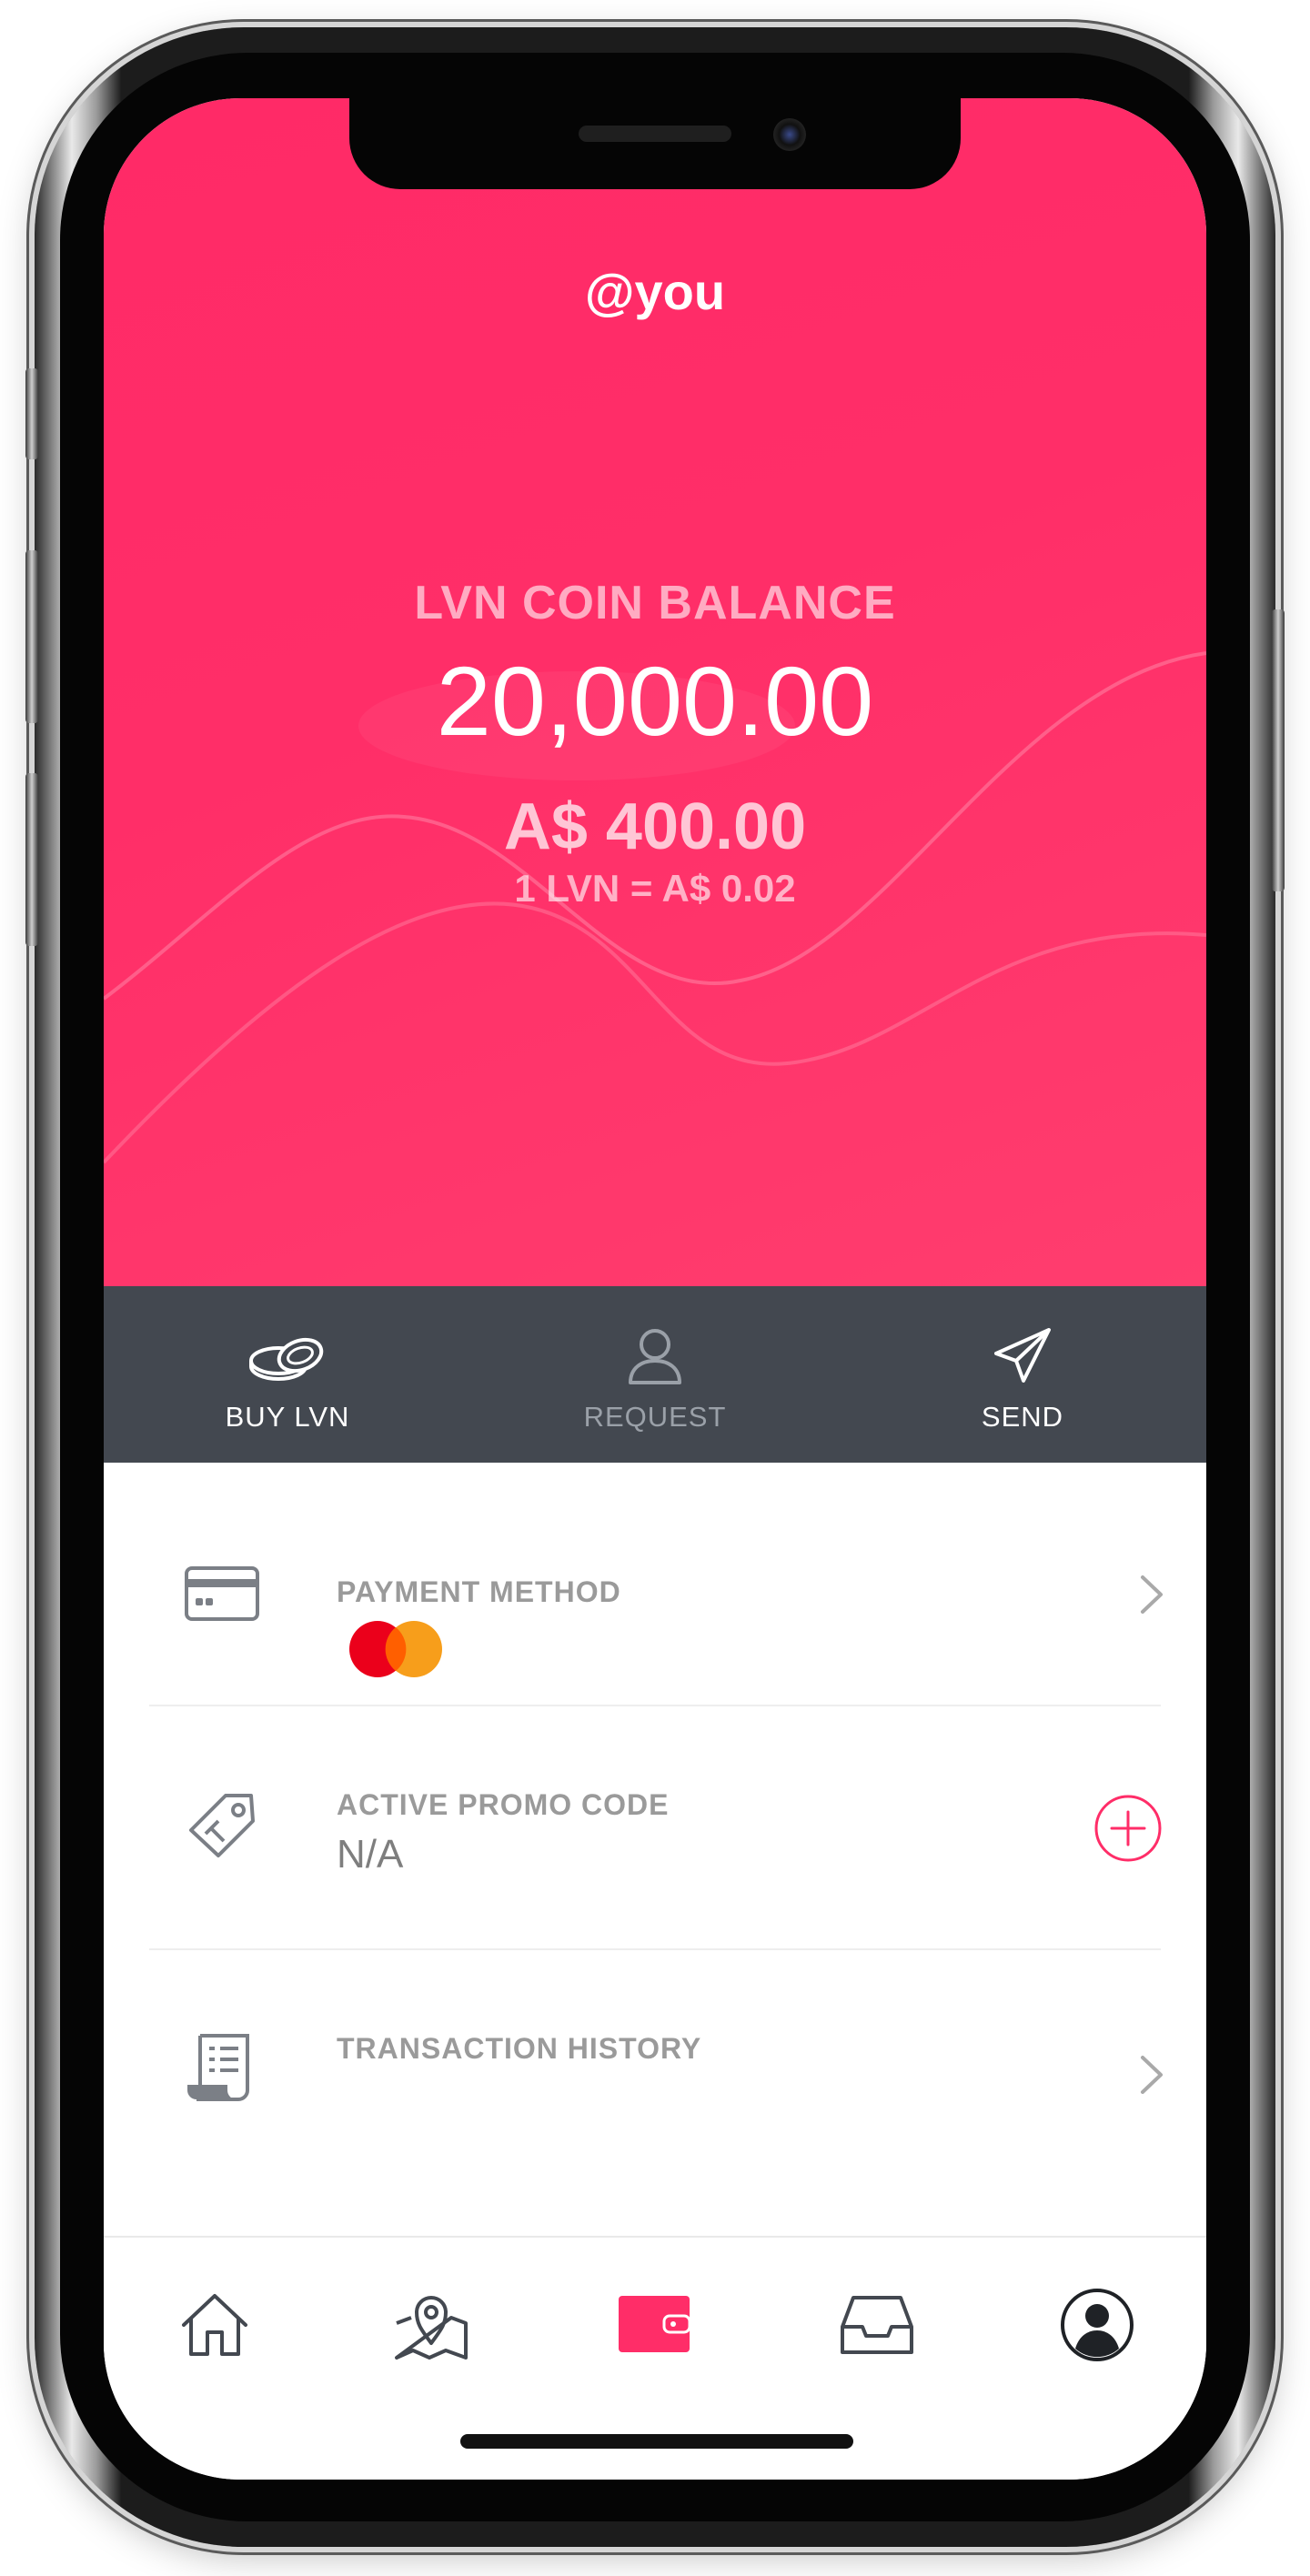 The height and width of the screenshot is (2576, 1310). I want to click on tab-inbox, so click(877, 2325).